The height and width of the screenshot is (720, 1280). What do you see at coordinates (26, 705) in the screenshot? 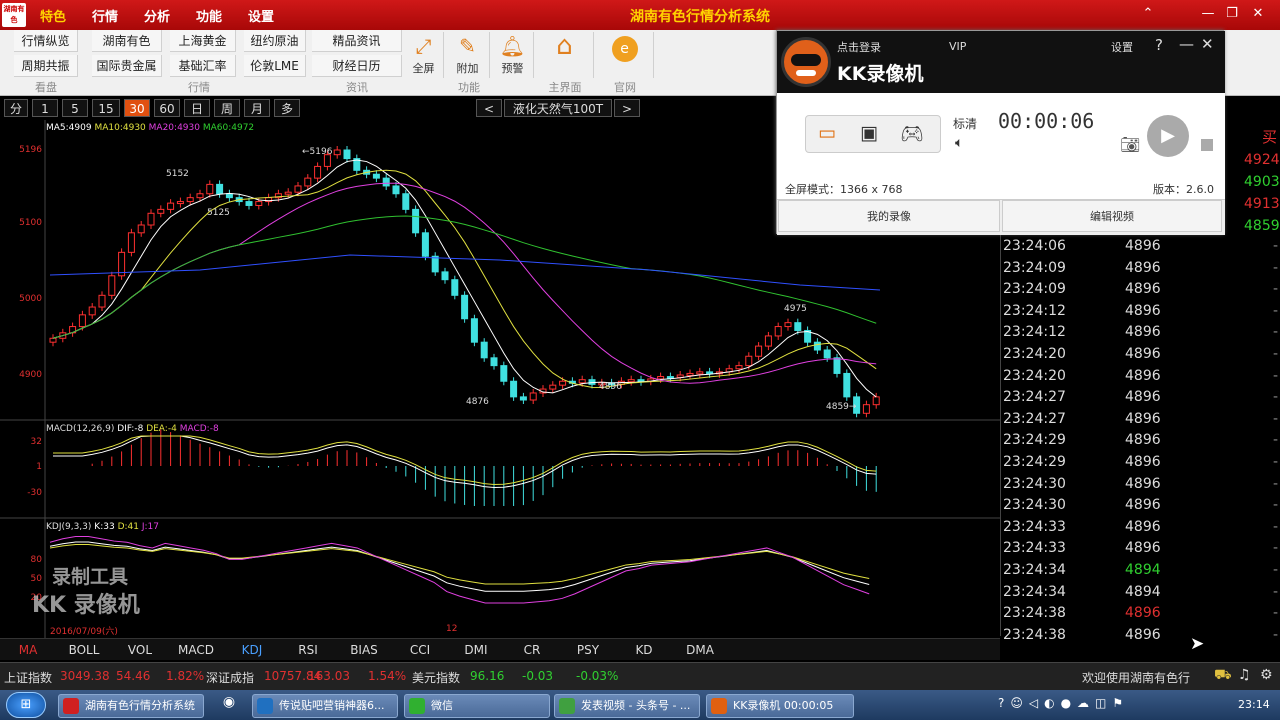
I see `start-button: ⊞` at bounding box center [26, 705].